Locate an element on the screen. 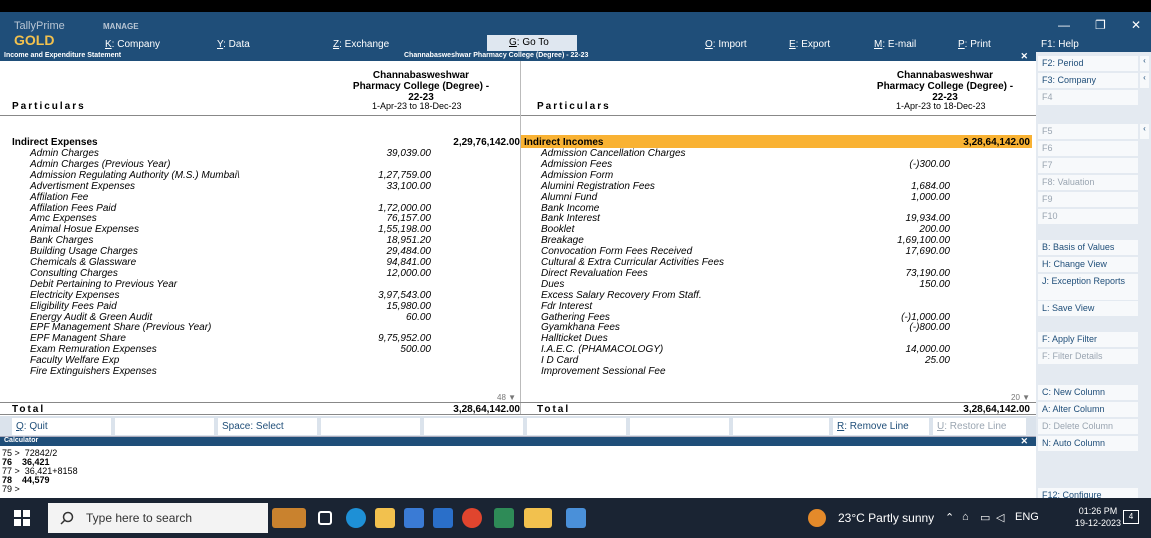 The height and width of the screenshot is (538, 1151). ledger-name: Gyamkhana Fees is located at coordinates (580, 327).